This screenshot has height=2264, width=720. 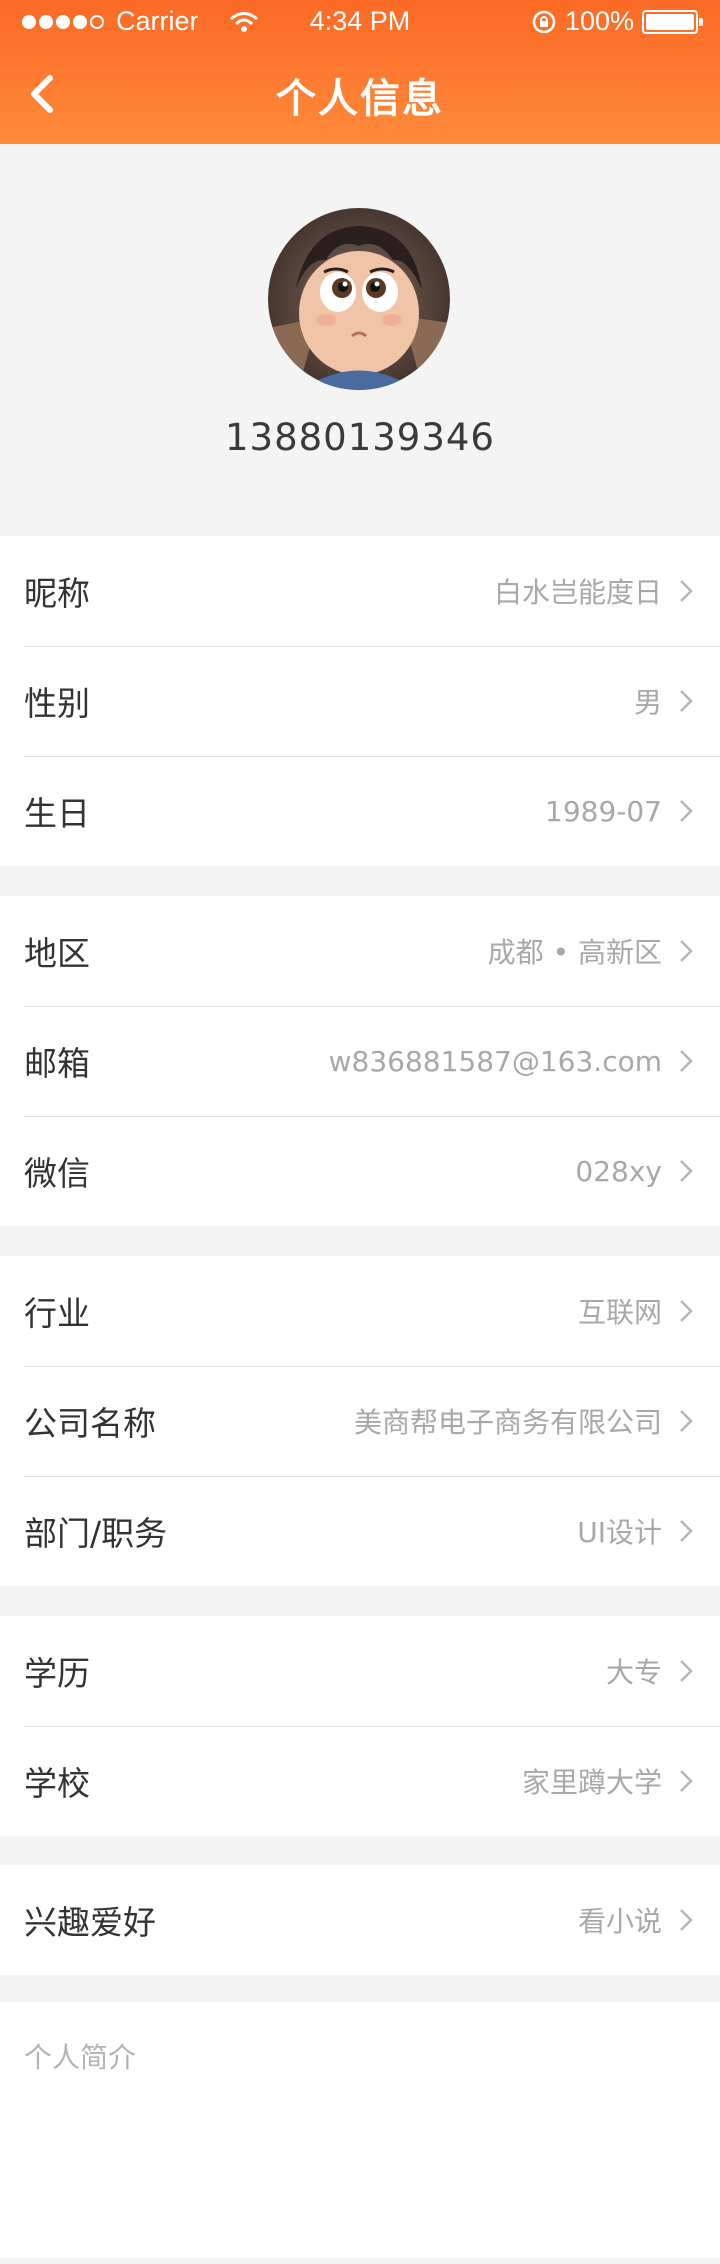 What do you see at coordinates (57, 1313) in the screenshot?
I see `row-label: 行业` at bounding box center [57, 1313].